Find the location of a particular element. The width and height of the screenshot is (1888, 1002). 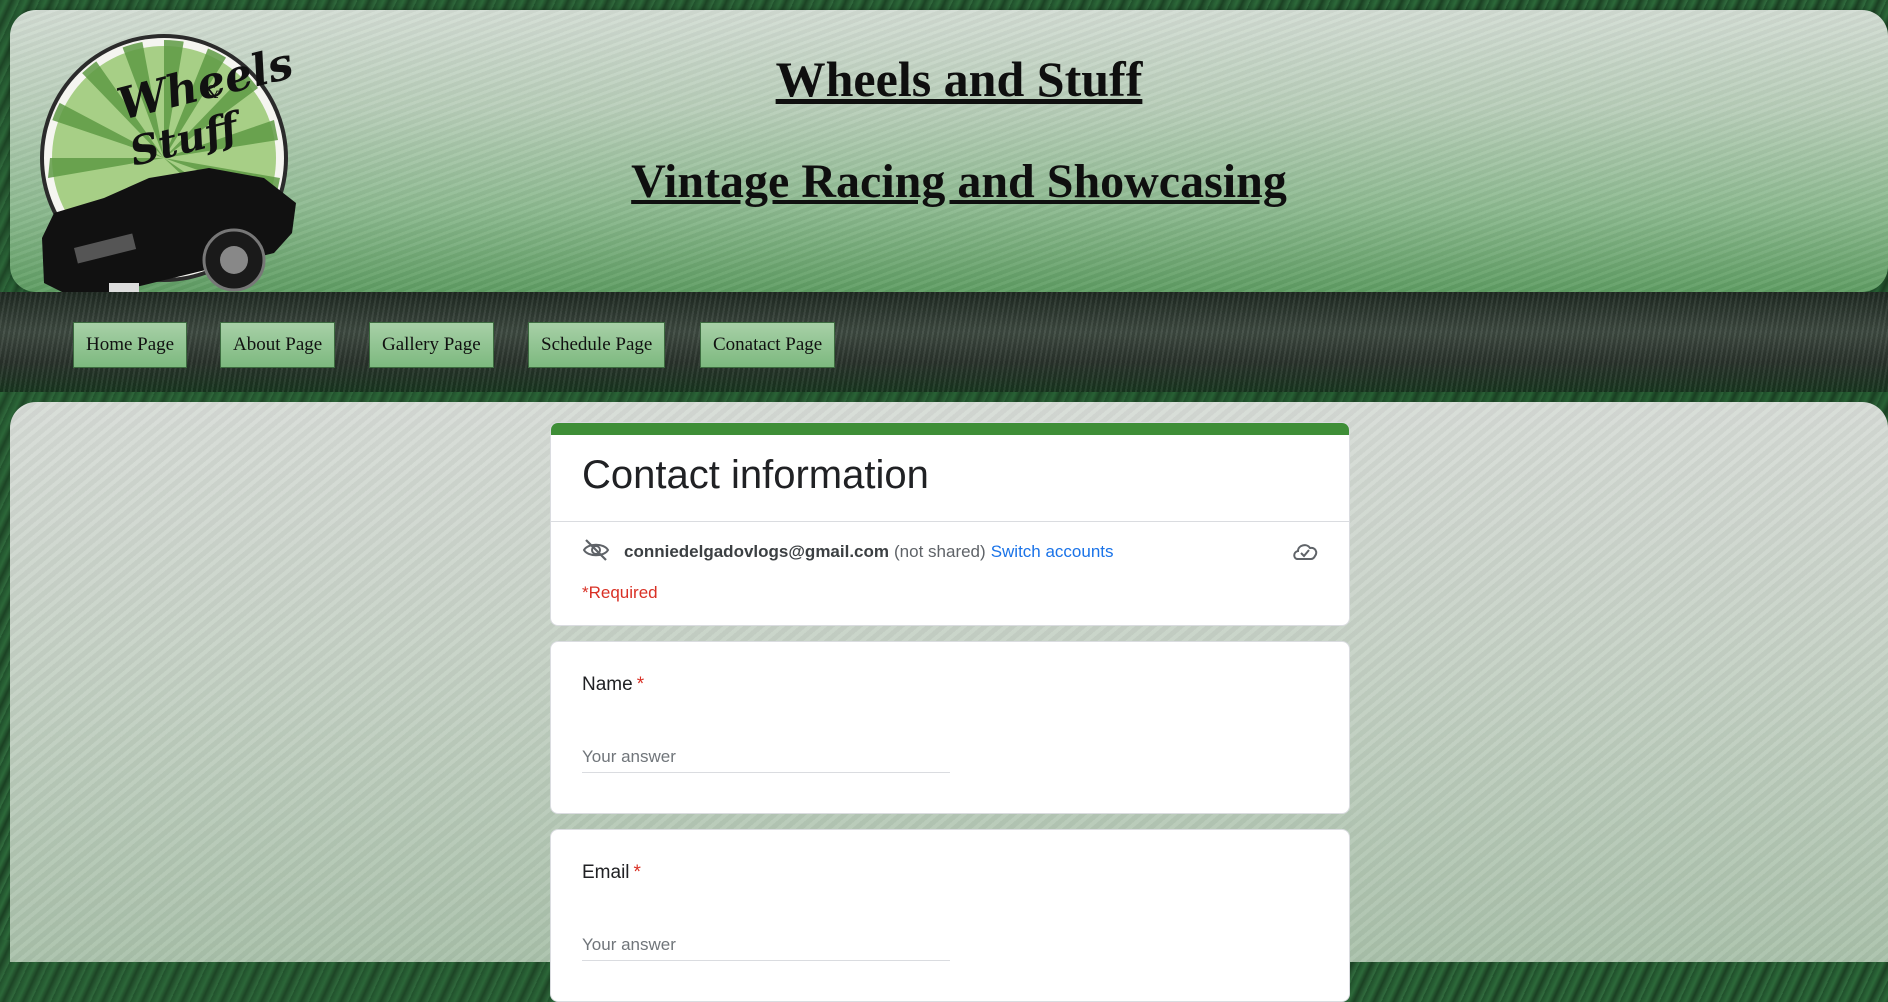

switch-accounts-link: Switch accounts is located at coordinates (1052, 552).